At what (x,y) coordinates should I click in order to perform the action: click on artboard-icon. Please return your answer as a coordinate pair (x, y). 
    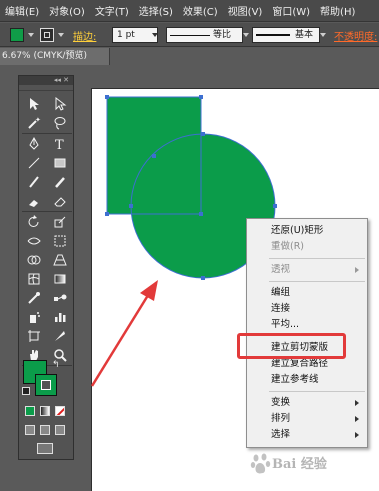
    Looking at the image, I should click on (34, 336).